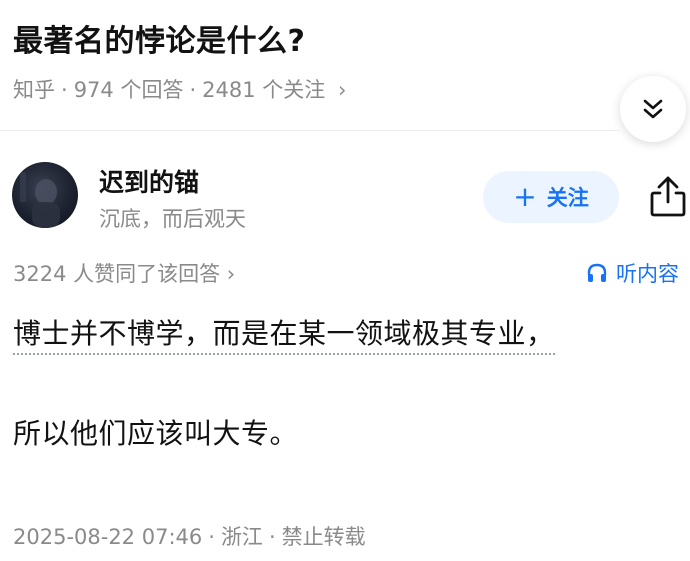  Describe the element at coordinates (40, 200) in the screenshot. I see `avatar-image` at that location.